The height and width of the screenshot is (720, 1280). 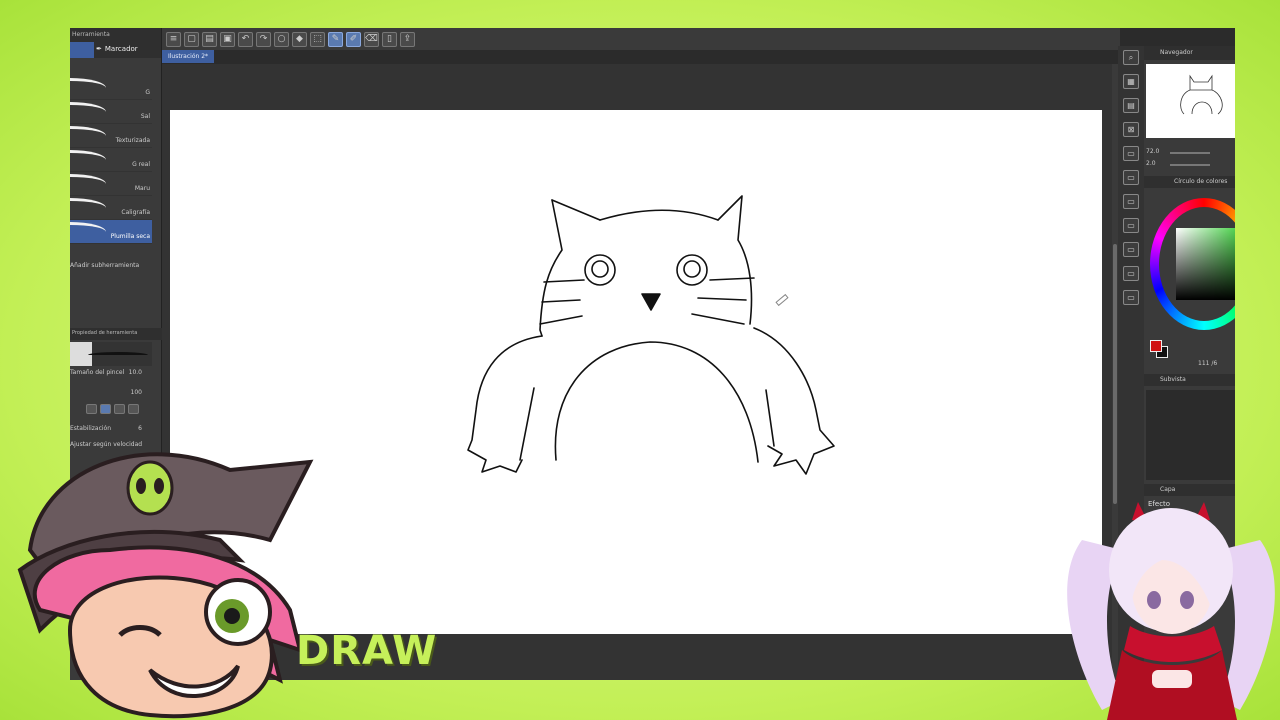 I want to click on subtool-group-tab: ✒ Marcador, so click(x=127, y=50).